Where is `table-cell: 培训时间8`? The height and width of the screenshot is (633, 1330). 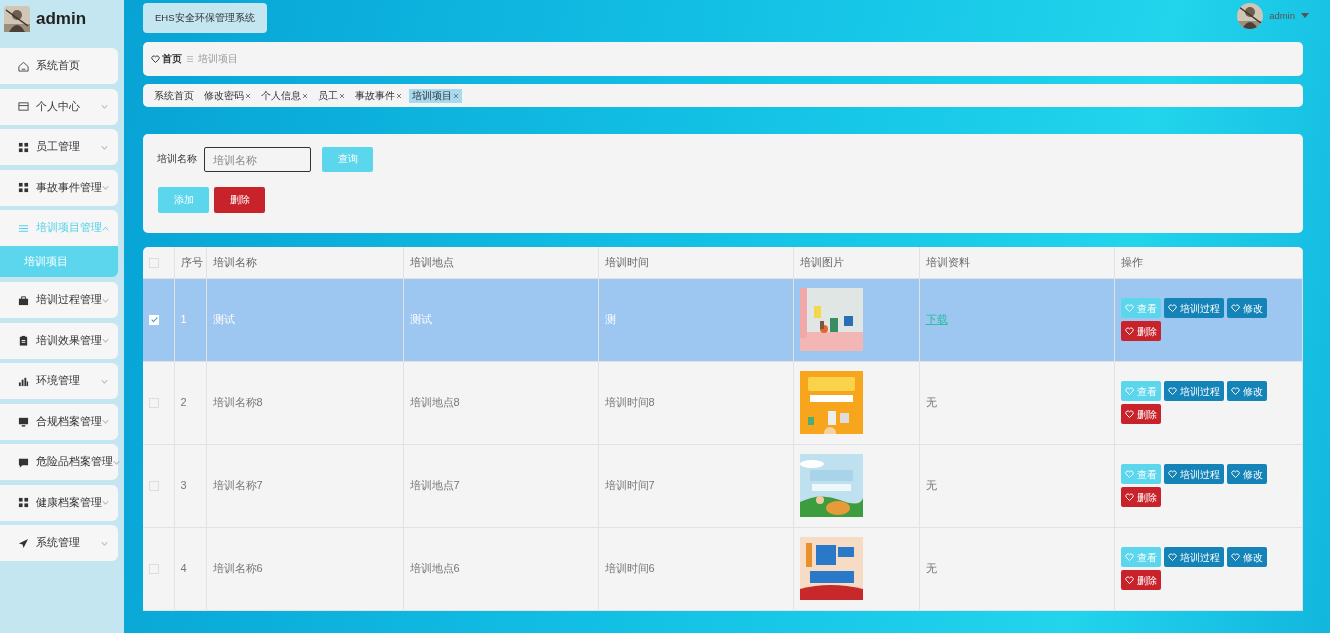 table-cell: 培训时间8 is located at coordinates (629, 402).